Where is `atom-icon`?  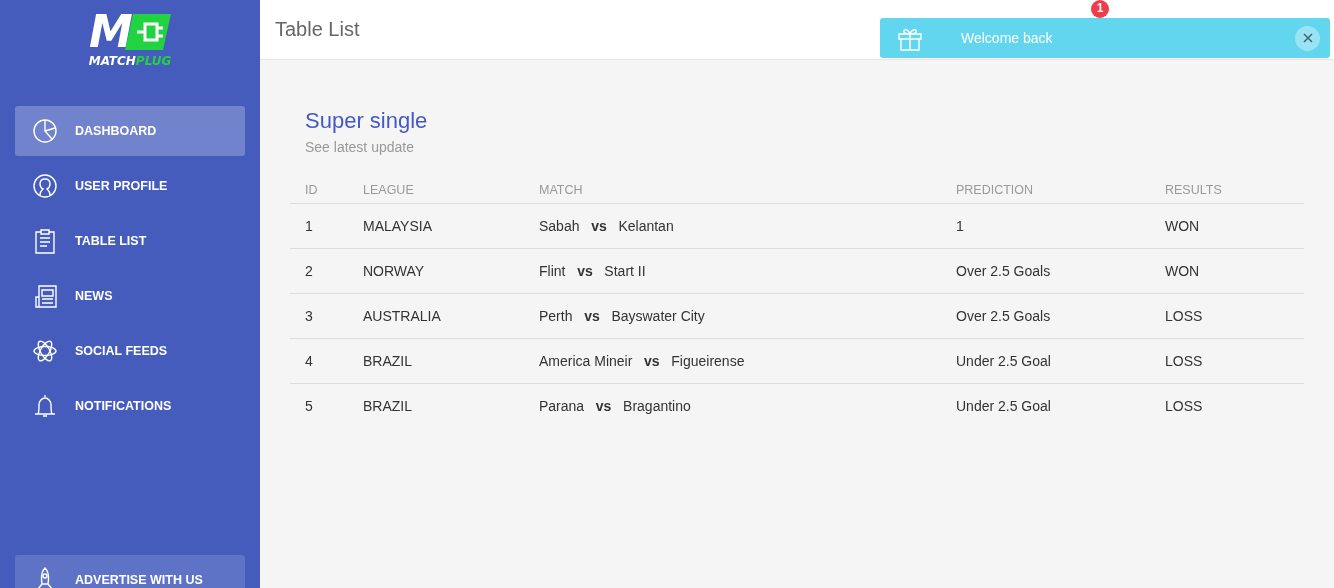 atom-icon is located at coordinates (45, 351).